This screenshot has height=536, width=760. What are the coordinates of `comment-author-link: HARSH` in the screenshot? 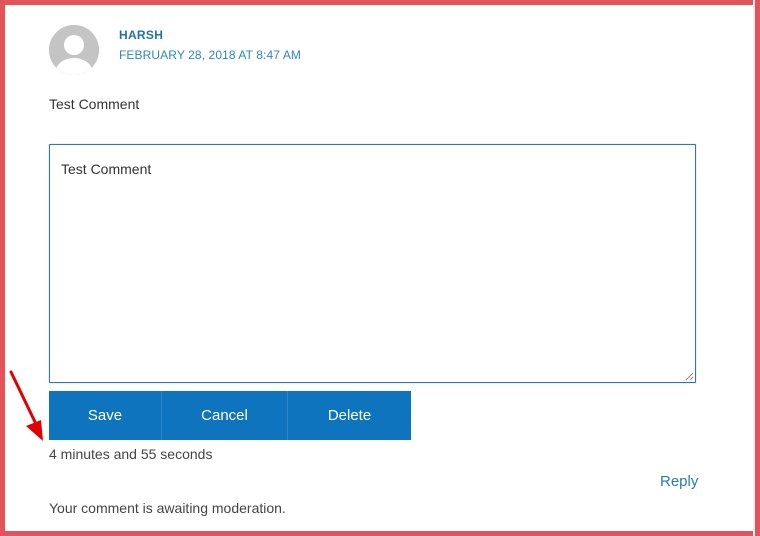 It's located at (141, 35).